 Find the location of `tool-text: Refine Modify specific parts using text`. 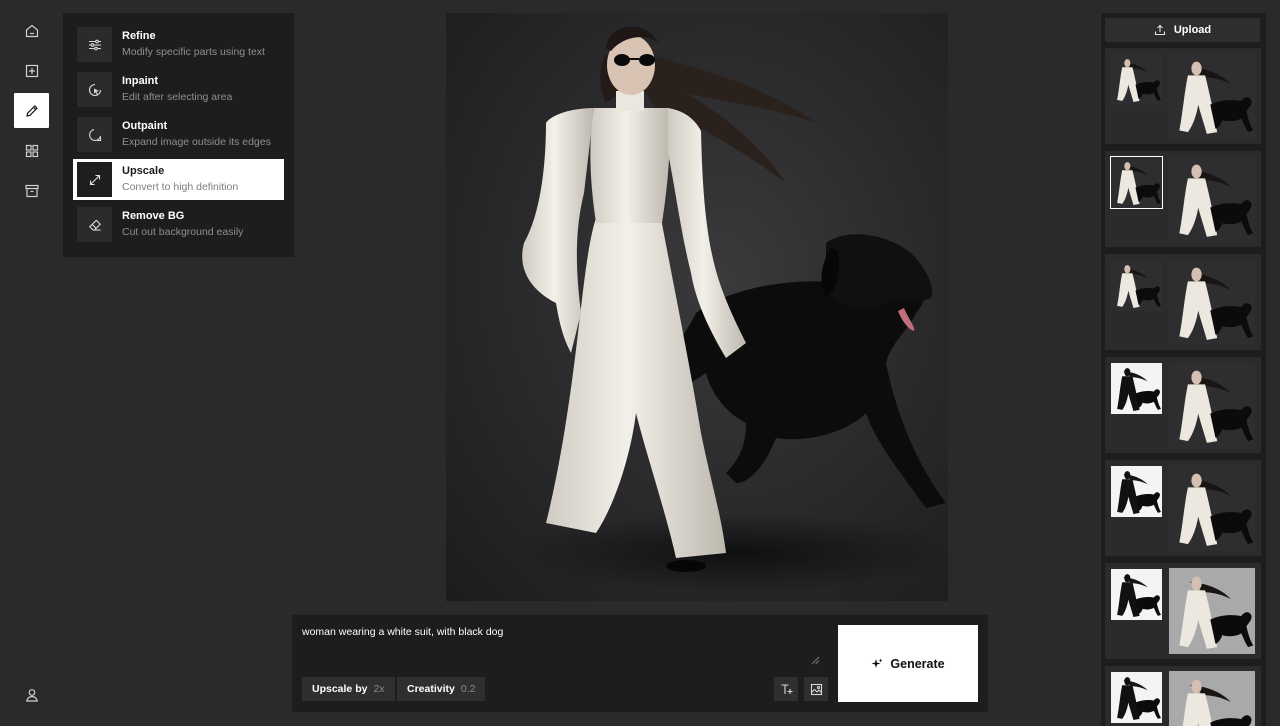

tool-text: Refine Modify specific parts using text is located at coordinates (193, 44).